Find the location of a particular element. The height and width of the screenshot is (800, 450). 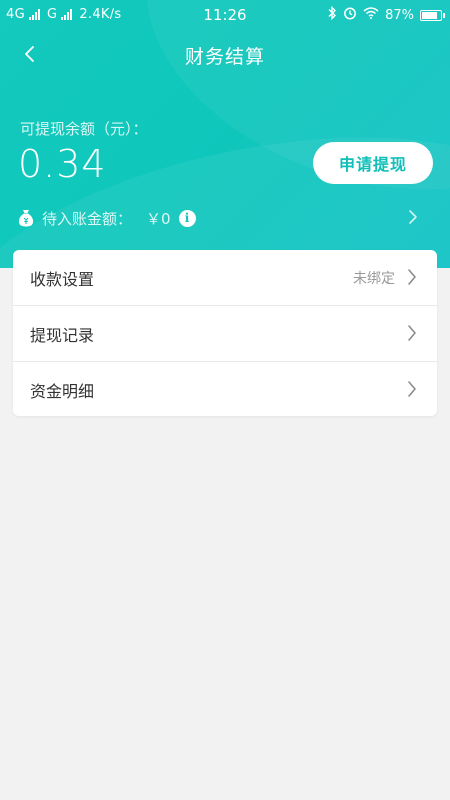

balance-value: 0.34 is located at coordinates (62, 164).